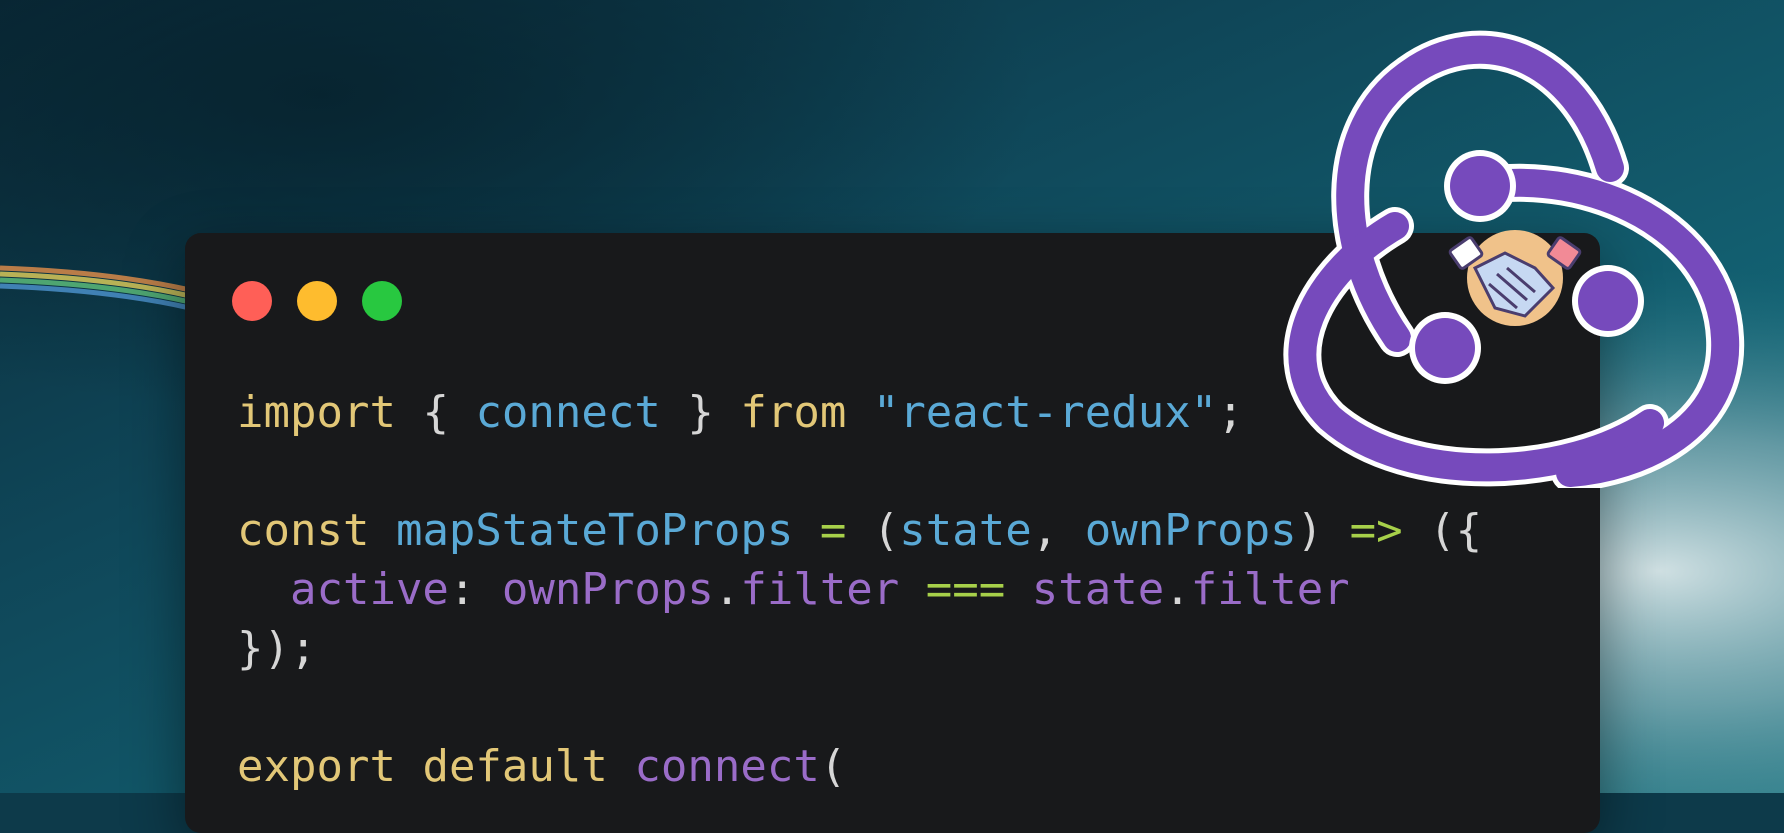 The image size is (1784, 833). I want to click on handshake-icon, so click(1515, 278).